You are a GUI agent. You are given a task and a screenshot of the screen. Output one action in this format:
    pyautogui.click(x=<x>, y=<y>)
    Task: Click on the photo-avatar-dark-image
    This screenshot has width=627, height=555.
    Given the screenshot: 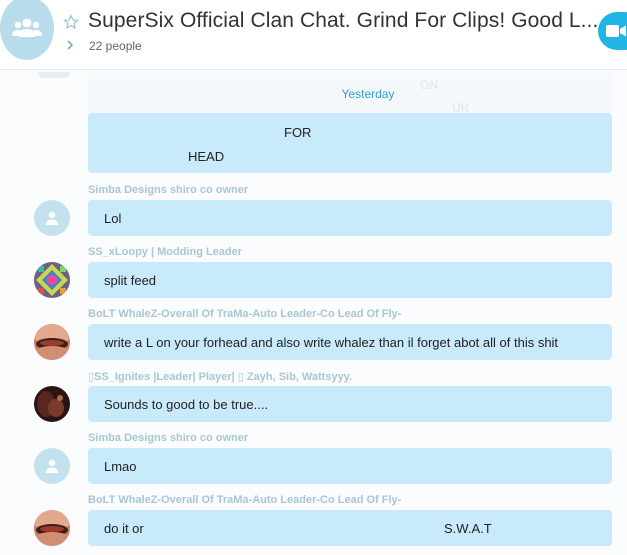 What is the action you would take?
    pyautogui.click(x=52, y=404)
    